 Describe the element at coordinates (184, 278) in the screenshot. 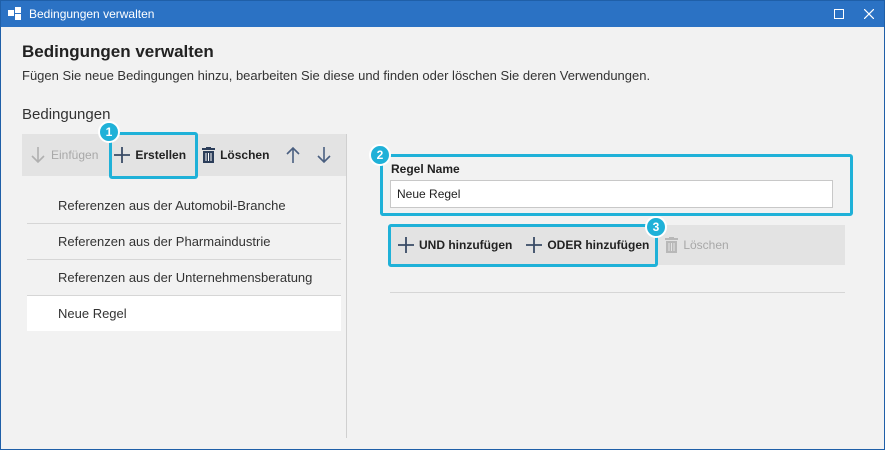

I see `list-item: Referenzen aus der Unternehmensberatung` at that location.